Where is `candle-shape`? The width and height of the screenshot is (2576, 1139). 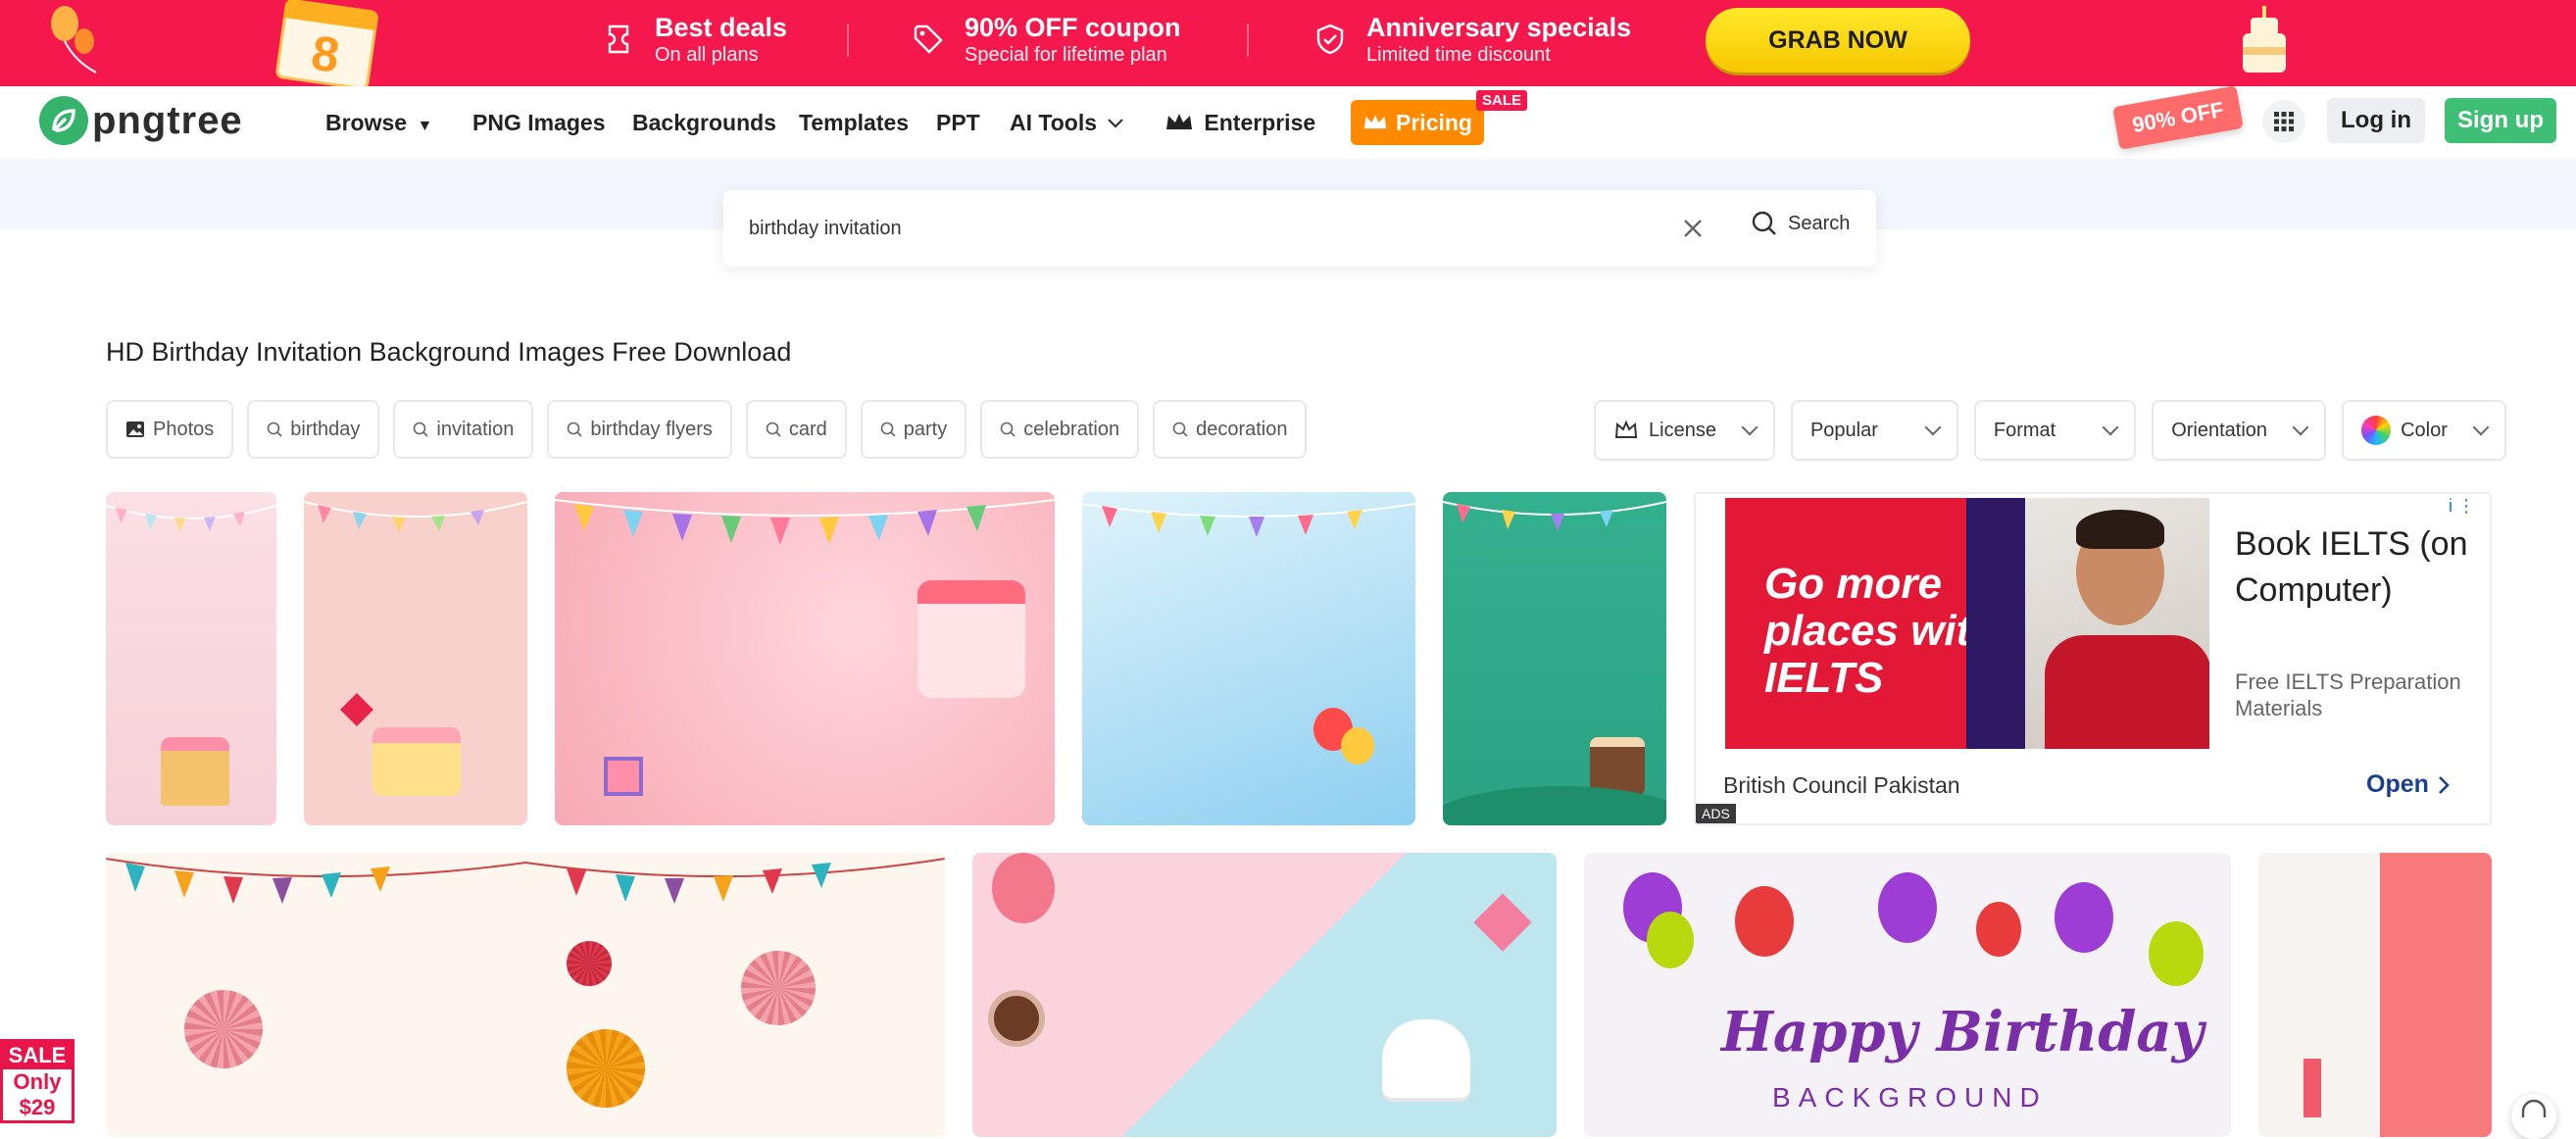
candle-shape is located at coordinates (2312, 1088).